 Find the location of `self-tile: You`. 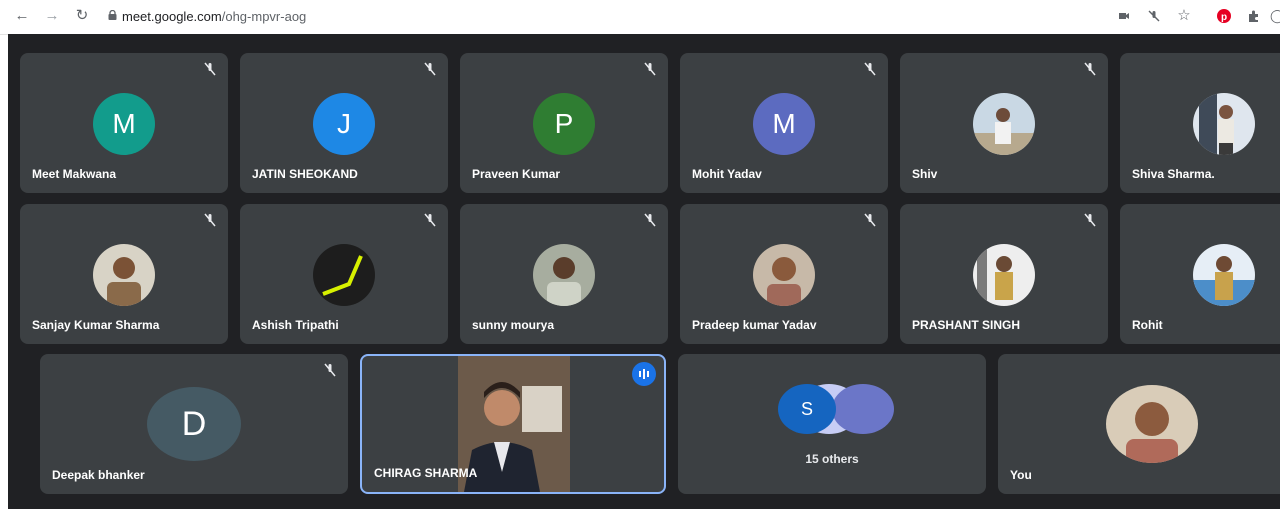

self-tile: You is located at coordinates (1139, 424).